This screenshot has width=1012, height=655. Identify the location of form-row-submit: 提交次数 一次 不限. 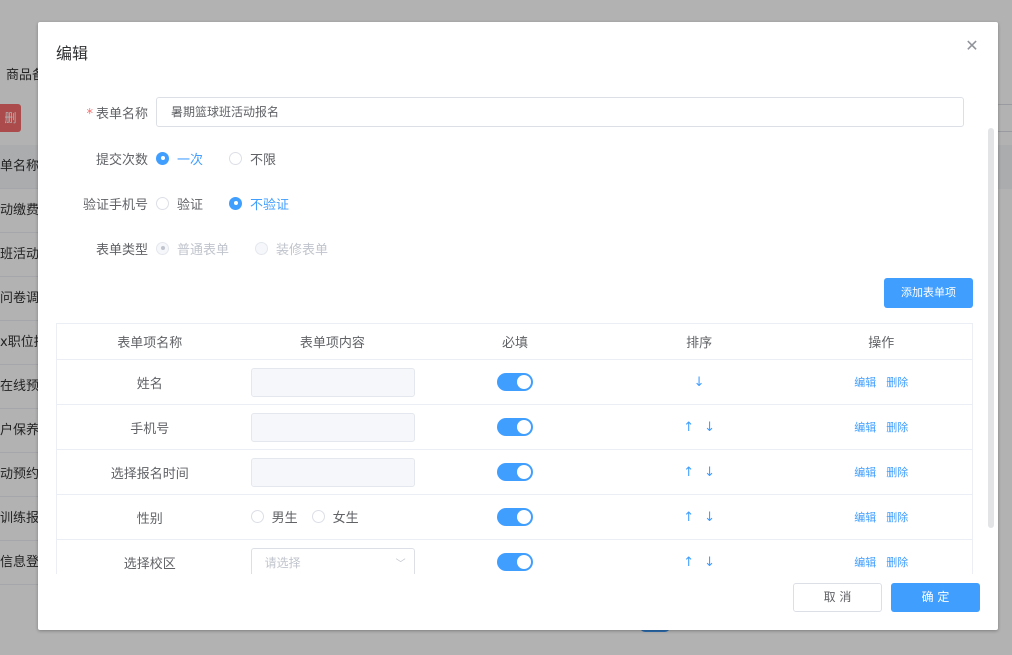
(170, 158).